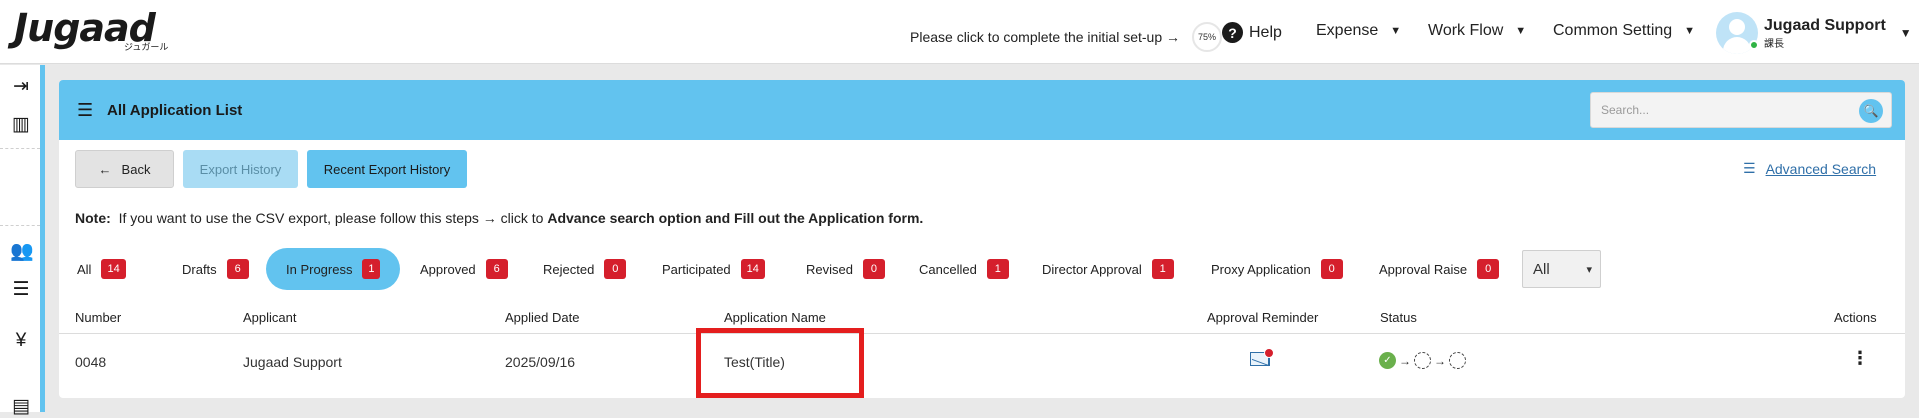  What do you see at coordinates (948, 269) in the screenshot?
I see `tab-label: Cancelled` at bounding box center [948, 269].